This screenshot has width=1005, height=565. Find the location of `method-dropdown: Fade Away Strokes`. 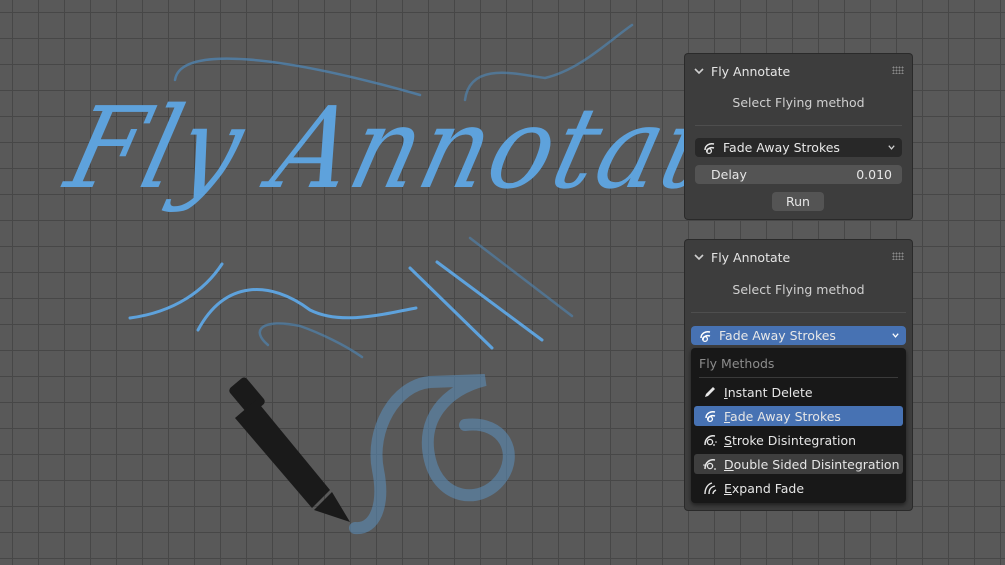

method-dropdown: Fade Away Strokes is located at coordinates (798, 147).